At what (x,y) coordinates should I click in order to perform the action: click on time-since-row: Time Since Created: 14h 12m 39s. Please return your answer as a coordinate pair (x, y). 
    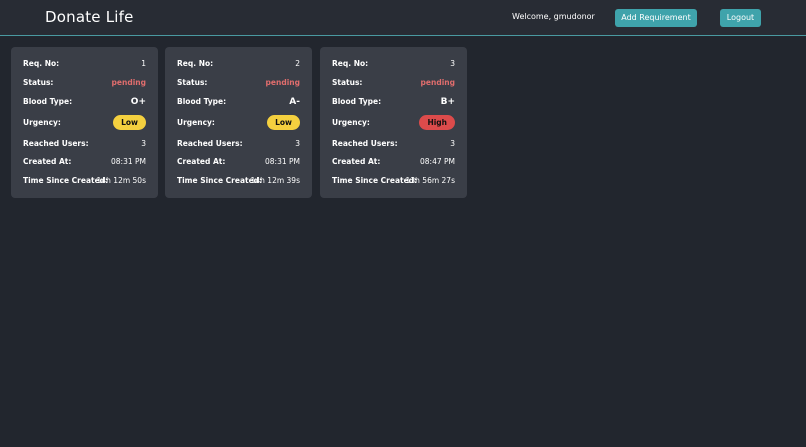
    Looking at the image, I should click on (238, 181).